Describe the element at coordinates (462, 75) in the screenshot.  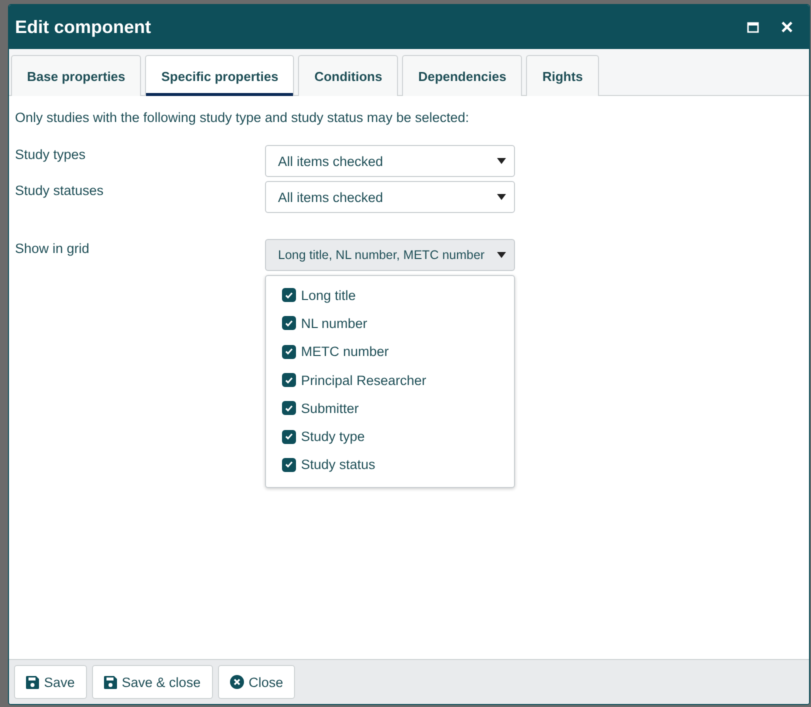
I see `tab: Dependencies` at that location.